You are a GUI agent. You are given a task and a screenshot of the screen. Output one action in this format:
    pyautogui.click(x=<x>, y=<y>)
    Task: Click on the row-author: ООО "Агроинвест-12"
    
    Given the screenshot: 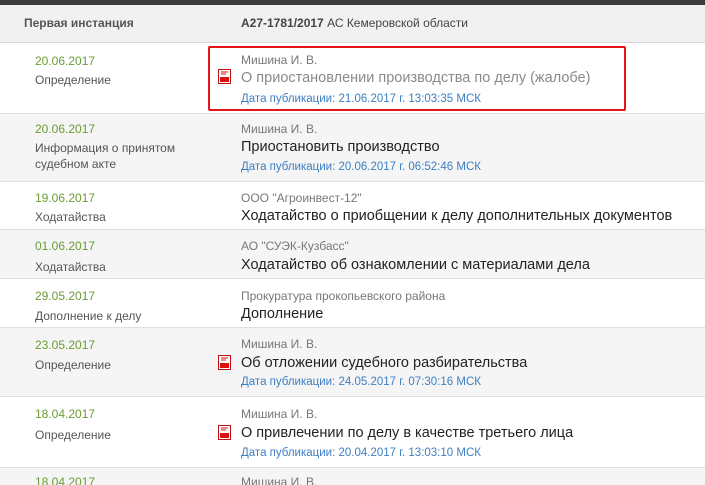 What is the action you would take?
    pyautogui.click(x=301, y=198)
    